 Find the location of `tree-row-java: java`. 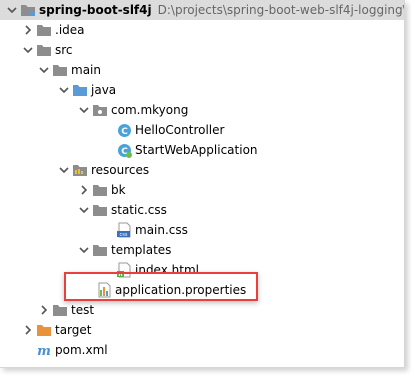

tree-row-java: java is located at coordinates (202, 90).